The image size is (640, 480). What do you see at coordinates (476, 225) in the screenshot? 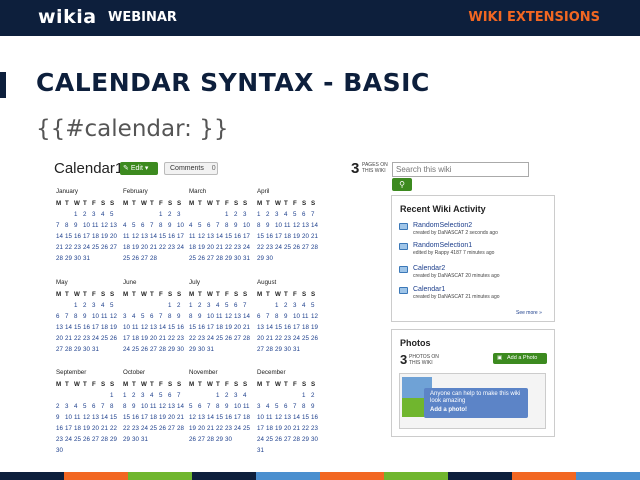
I see `activity-link: RandomSelection2` at bounding box center [476, 225].